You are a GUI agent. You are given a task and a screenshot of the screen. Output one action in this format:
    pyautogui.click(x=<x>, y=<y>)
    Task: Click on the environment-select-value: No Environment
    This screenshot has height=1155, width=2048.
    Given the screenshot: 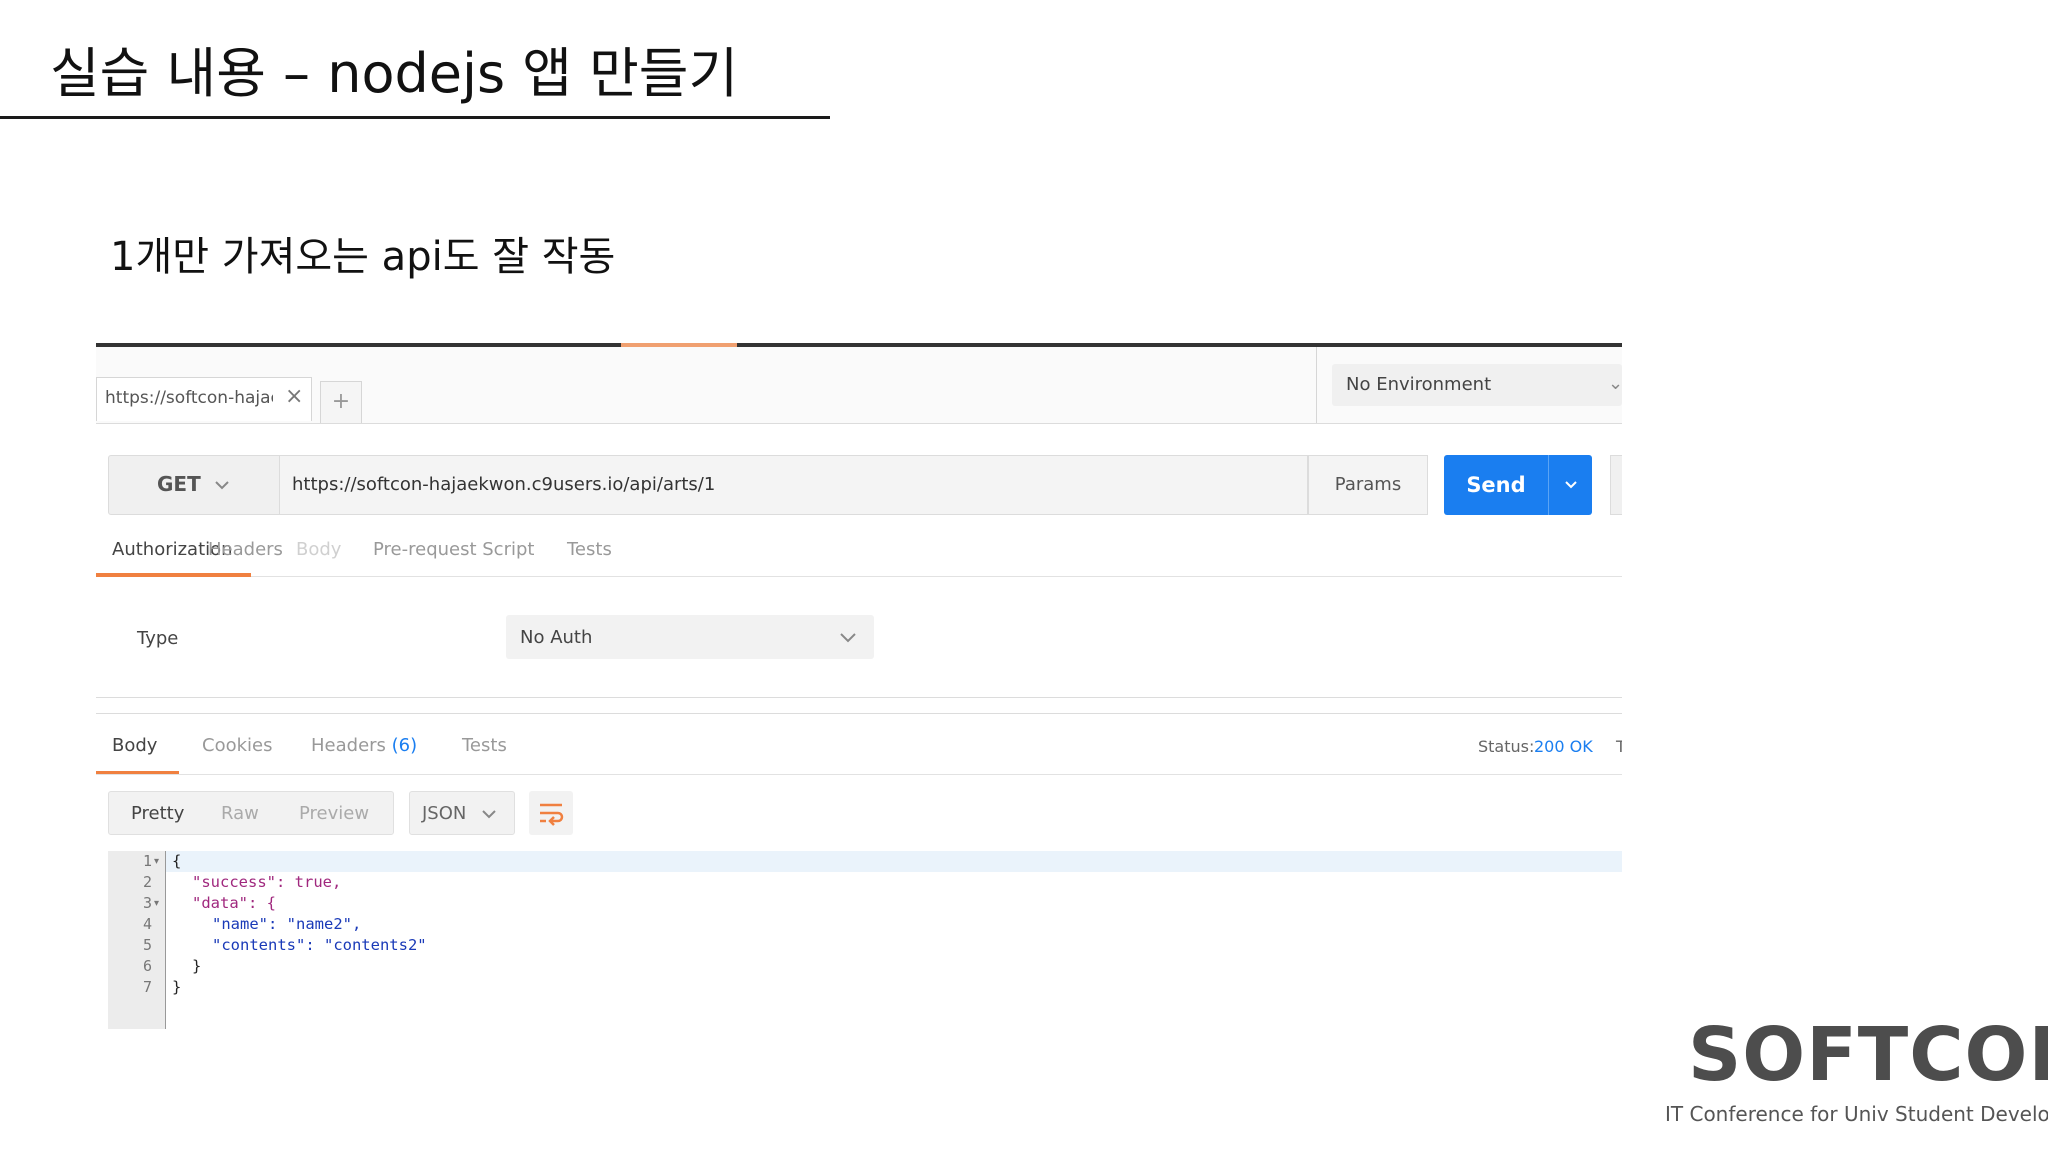 What is the action you would take?
    pyautogui.click(x=1419, y=384)
    